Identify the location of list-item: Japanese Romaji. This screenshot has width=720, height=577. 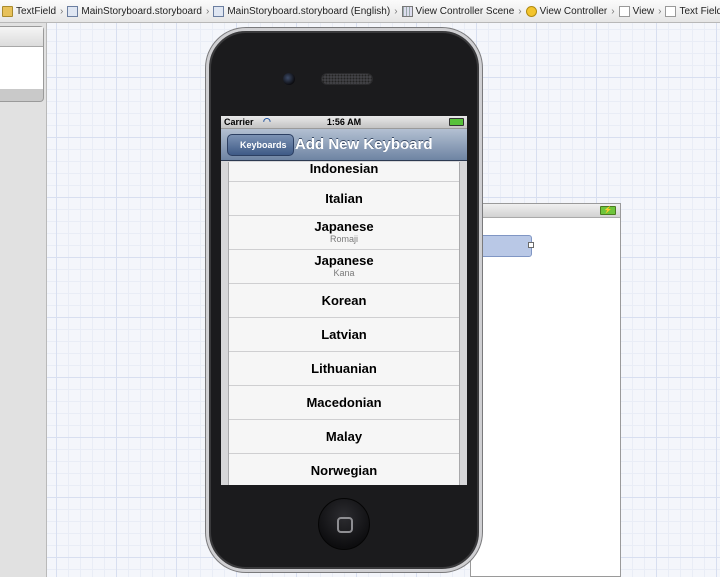
(344, 233).